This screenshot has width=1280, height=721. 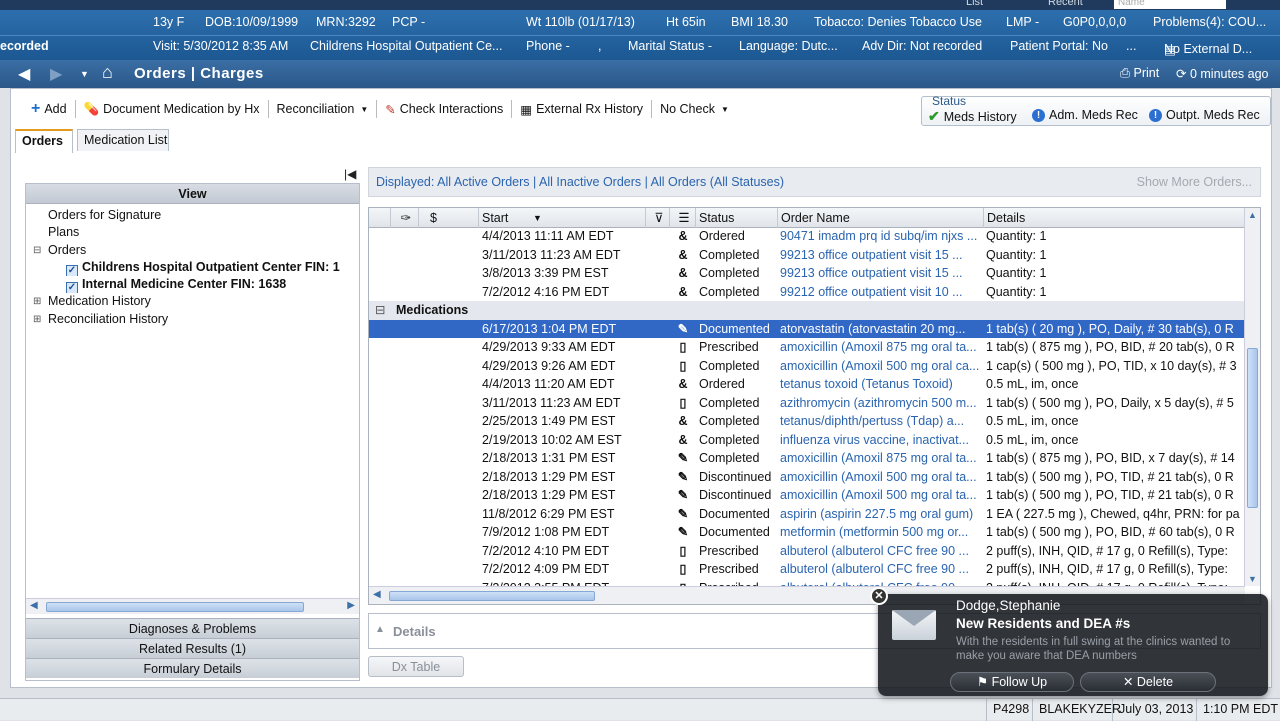 What do you see at coordinates (37, 250) in the screenshot?
I see `collapse-icon: ⊟` at bounding box center [37, 250].